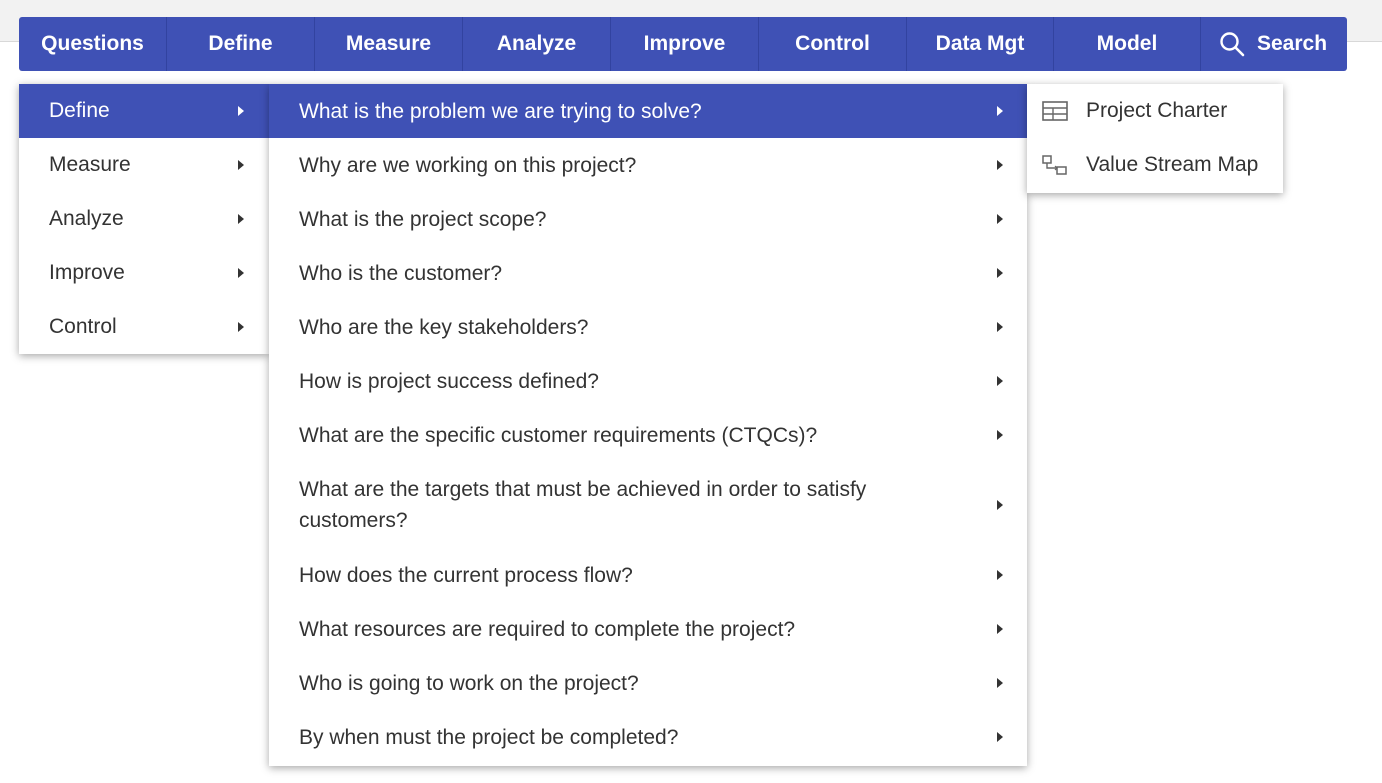 This screenshot has height=783, width=1382. I want to click on phase-item-define: Define, so click(144, 111).